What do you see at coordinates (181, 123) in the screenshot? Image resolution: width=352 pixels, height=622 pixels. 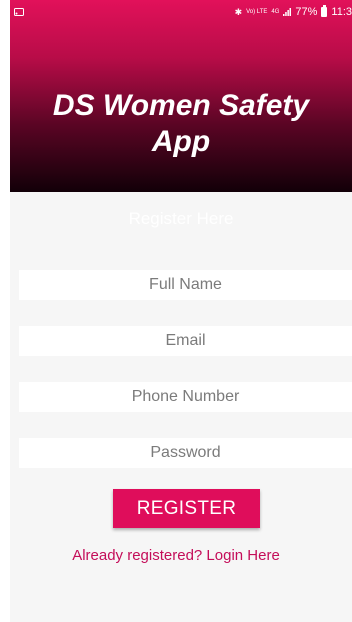 I see `app-title: DS Women Safety App` at bounding box center [181, 123].